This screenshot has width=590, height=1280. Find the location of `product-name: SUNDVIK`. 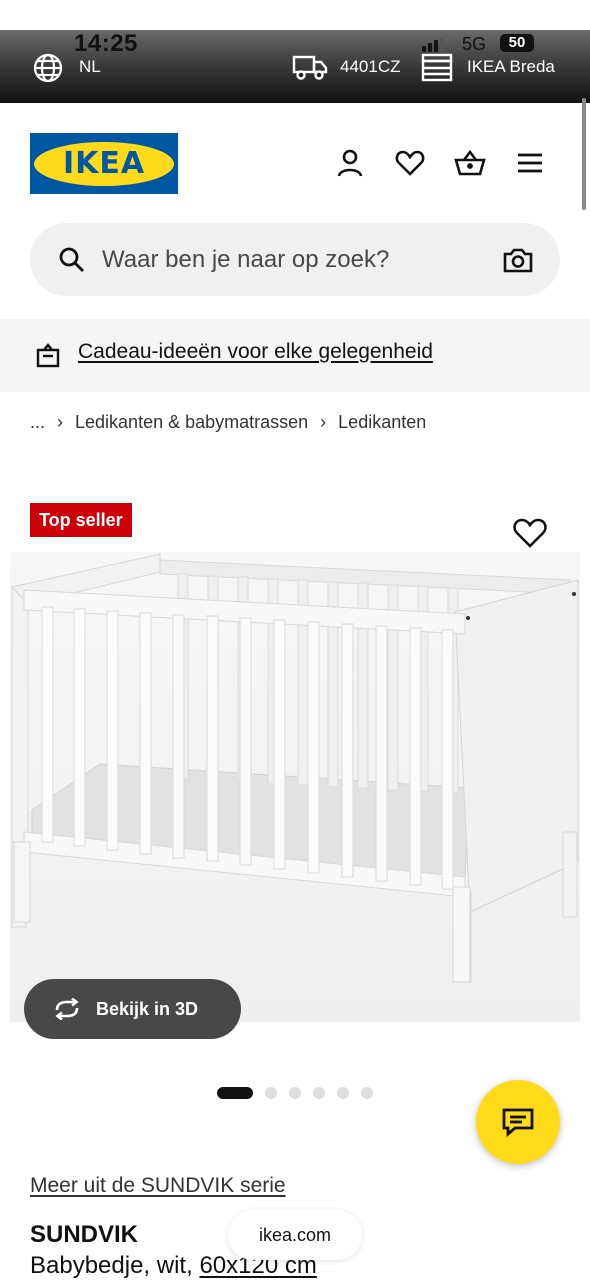

product-name: SUNDVIK is located at coordinates (84, 1234).